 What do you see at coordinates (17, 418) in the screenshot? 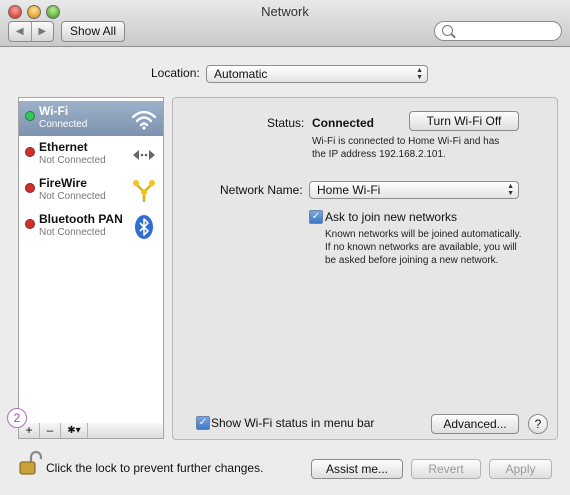
I see `annotation-badge: 2` at bounding box center [17, 418].